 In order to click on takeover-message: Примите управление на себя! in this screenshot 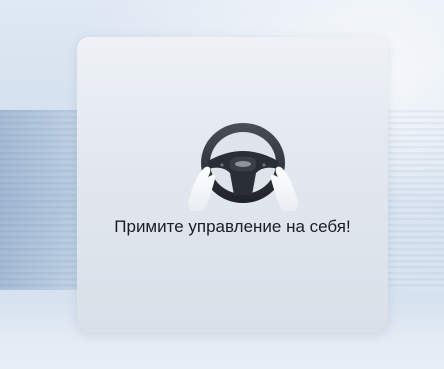, I will do `click(232, 227)`.